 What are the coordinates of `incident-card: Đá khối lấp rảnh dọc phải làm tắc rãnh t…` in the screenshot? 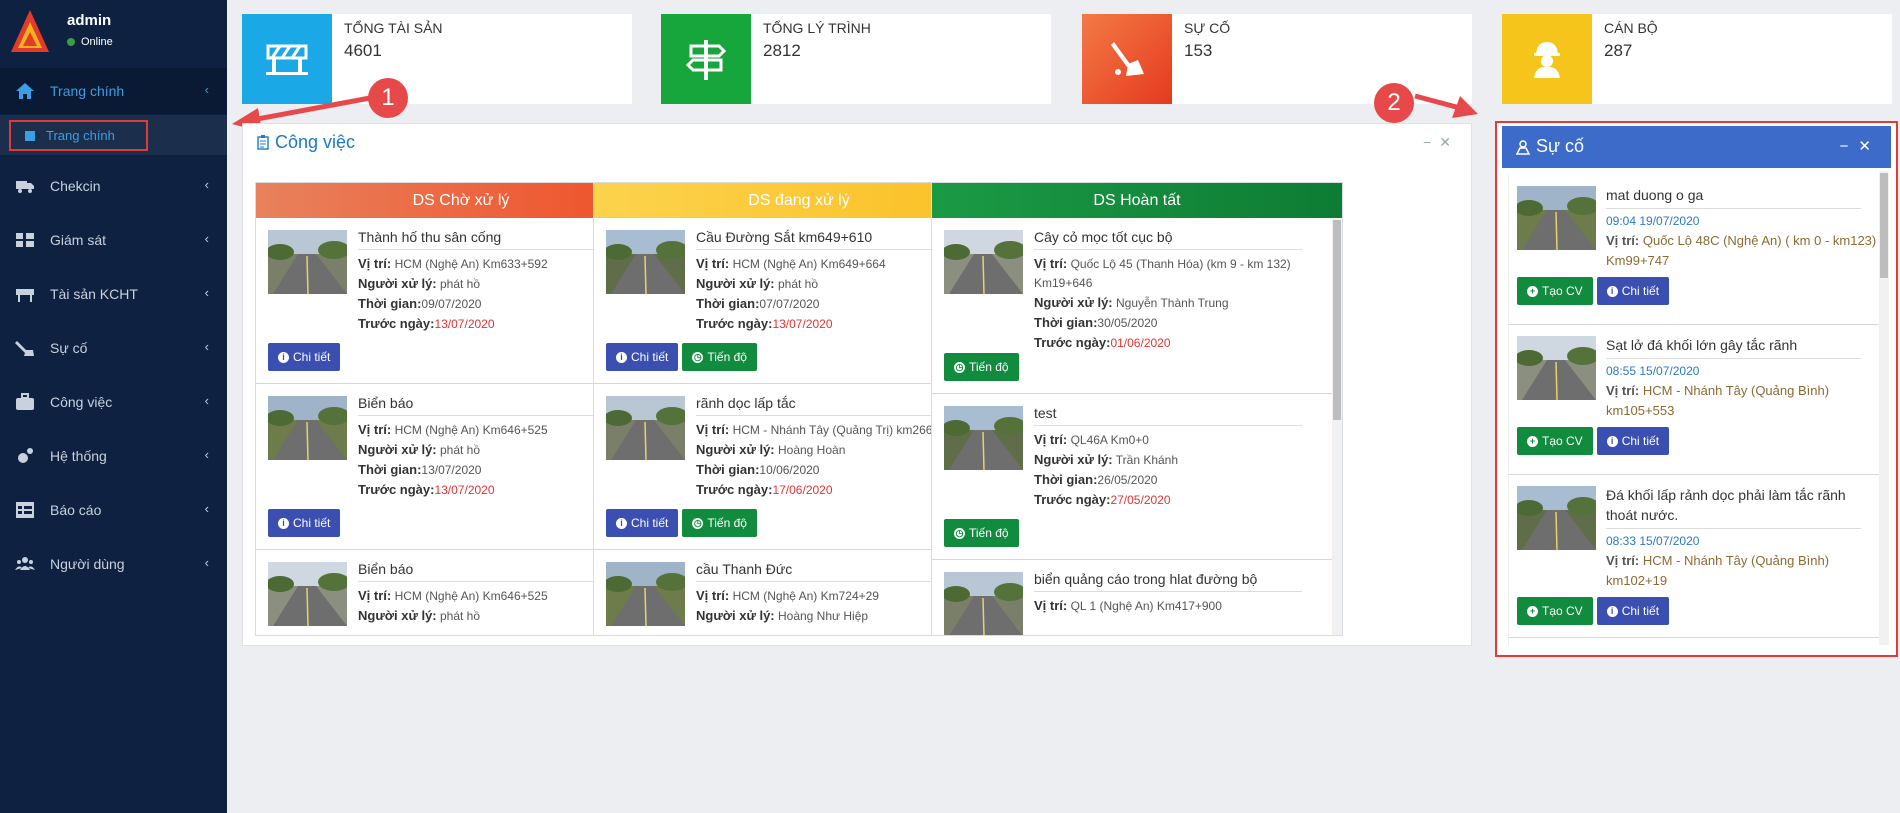 It's located at (1693, 556).